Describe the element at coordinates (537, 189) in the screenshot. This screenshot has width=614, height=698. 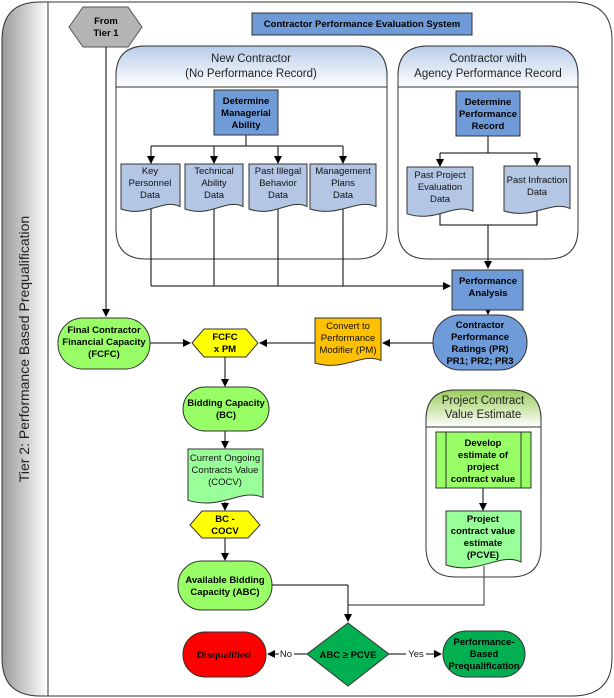
I see `doc-past-infraction: Past Infraction Data` at that location.